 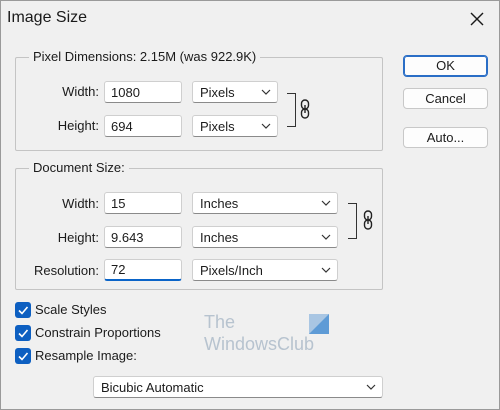 What do you see at coordinates (143, 270) in the screenshot?
I see `resolution-input` at bounding box center [143, 270].